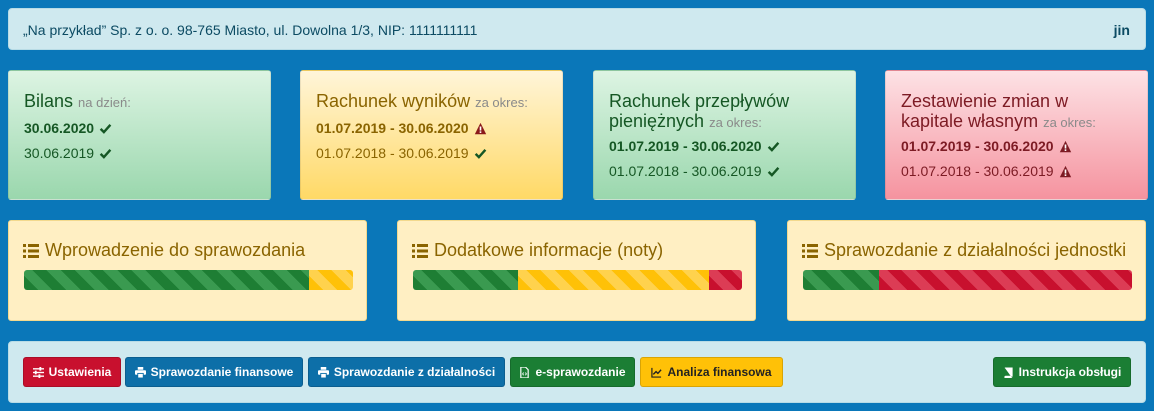 This screenshot has height=411, width=1154. Describe the element at coordinates (657, 372) in the screenshot. I see `line-chart-icon` at that location.